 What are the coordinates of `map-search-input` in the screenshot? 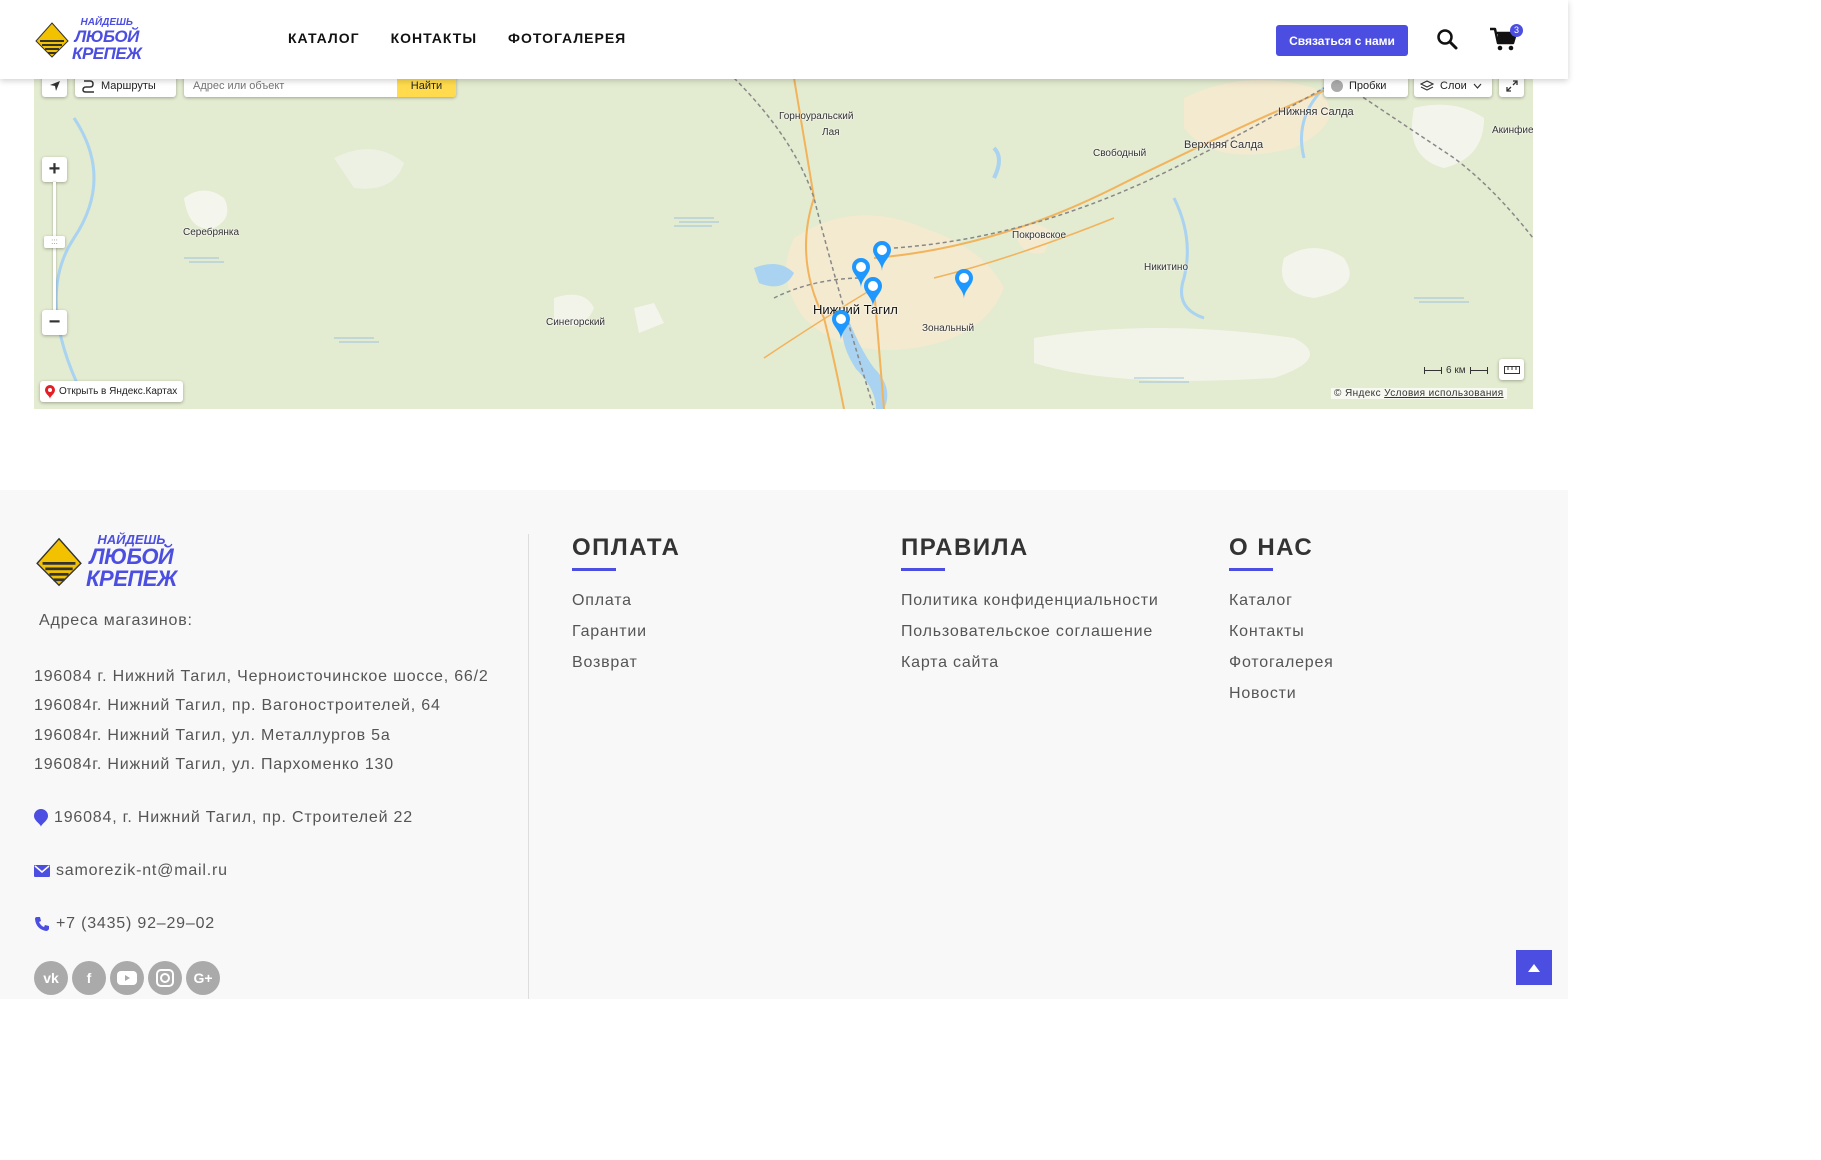 It's located at (290, 87).